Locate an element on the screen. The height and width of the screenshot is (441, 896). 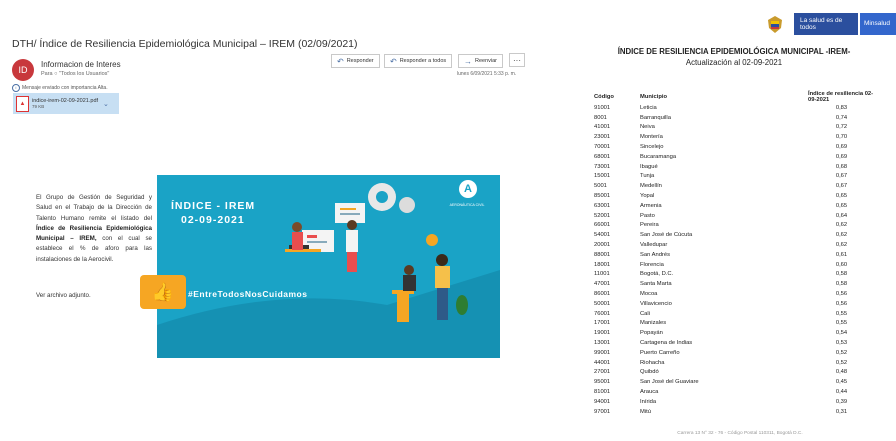
cell-index: 0,69 is located at coordinates (841, 156).